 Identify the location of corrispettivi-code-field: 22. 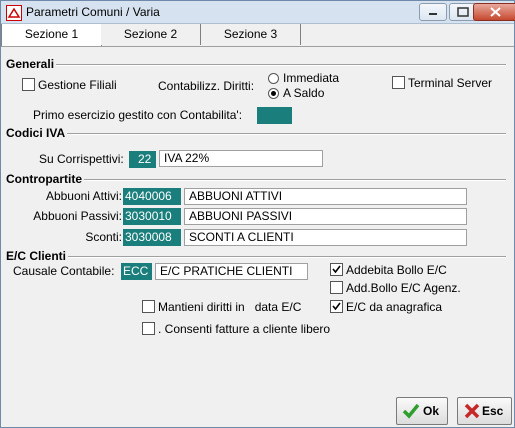
(142, 159).